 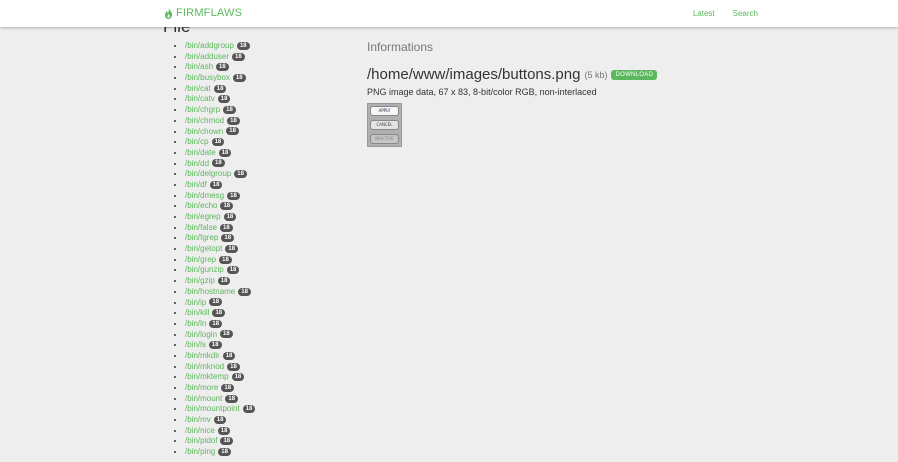 I want to click on file-link: /bin/ping, so click(x=200, y=451).